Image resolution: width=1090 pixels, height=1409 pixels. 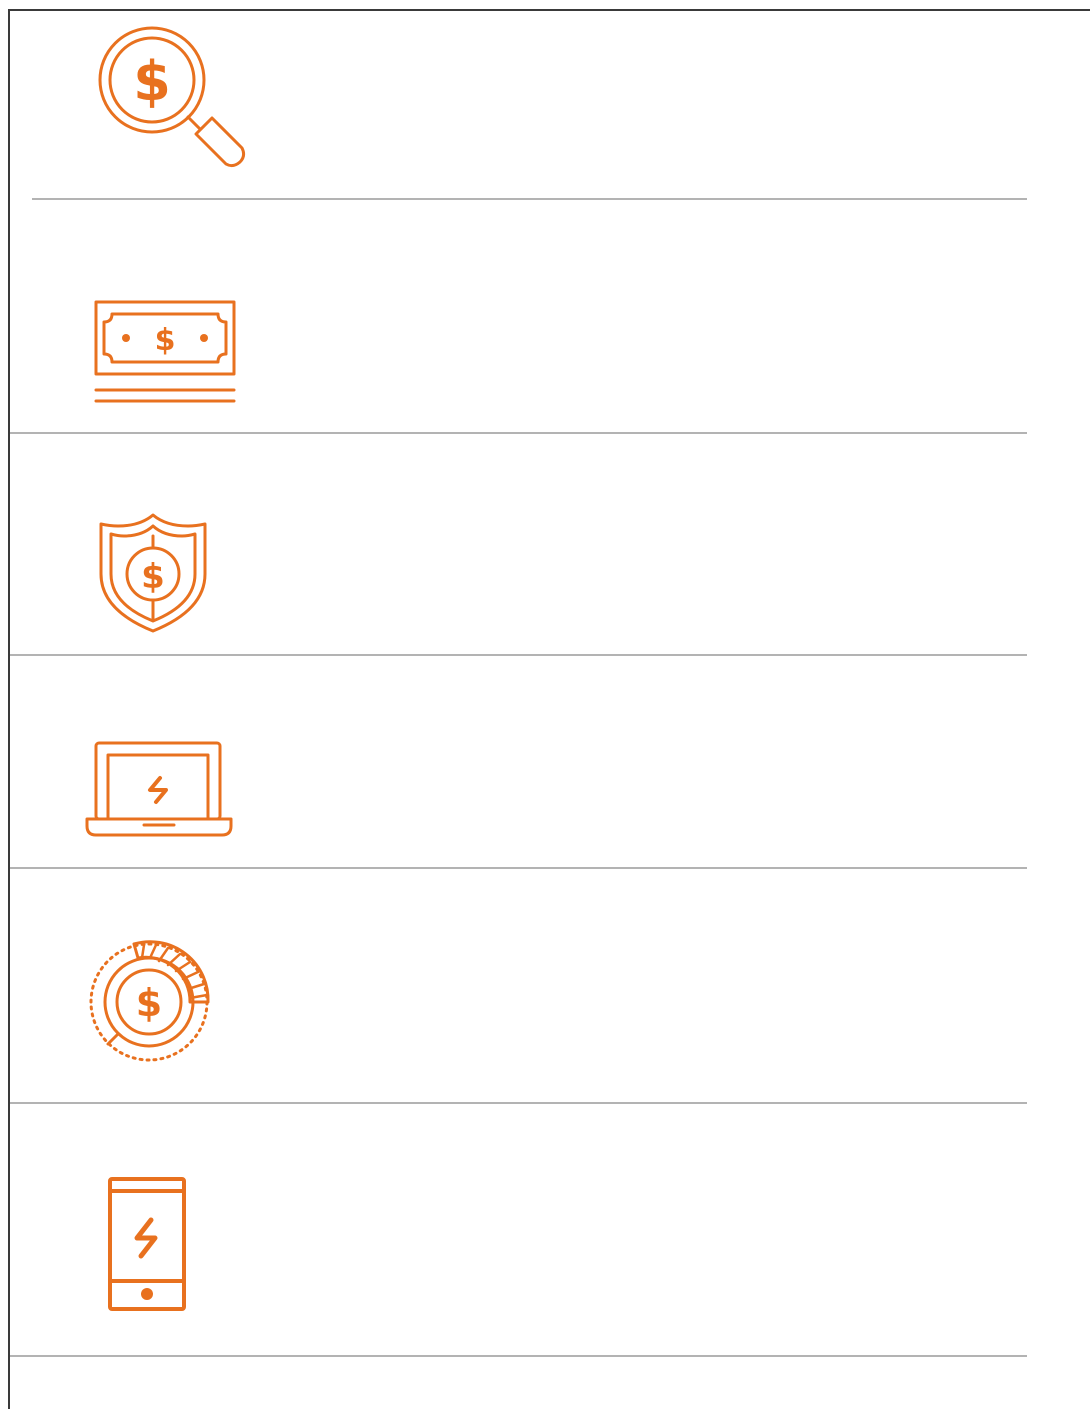 I want to click on banknote-stack-icon: $, so click(x=165, y=353).